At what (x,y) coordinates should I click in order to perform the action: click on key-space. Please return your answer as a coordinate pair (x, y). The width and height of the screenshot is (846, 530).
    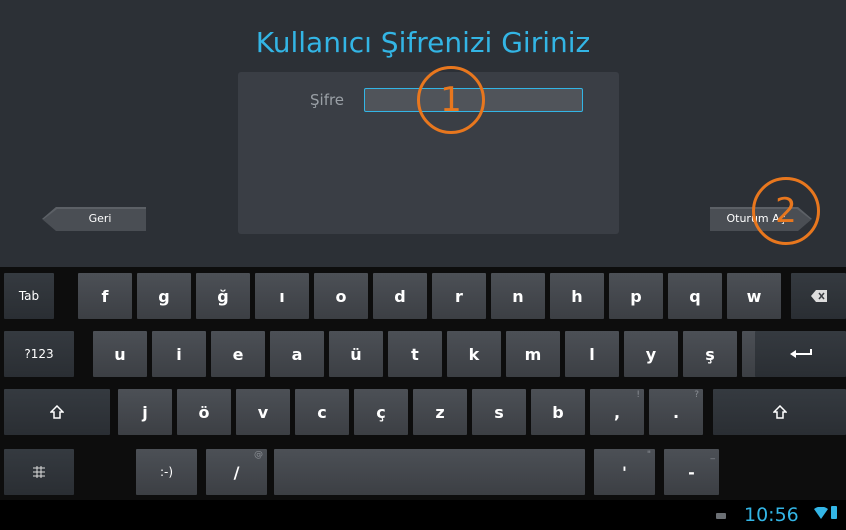
    Looking at the image, I should click on (429, 472).